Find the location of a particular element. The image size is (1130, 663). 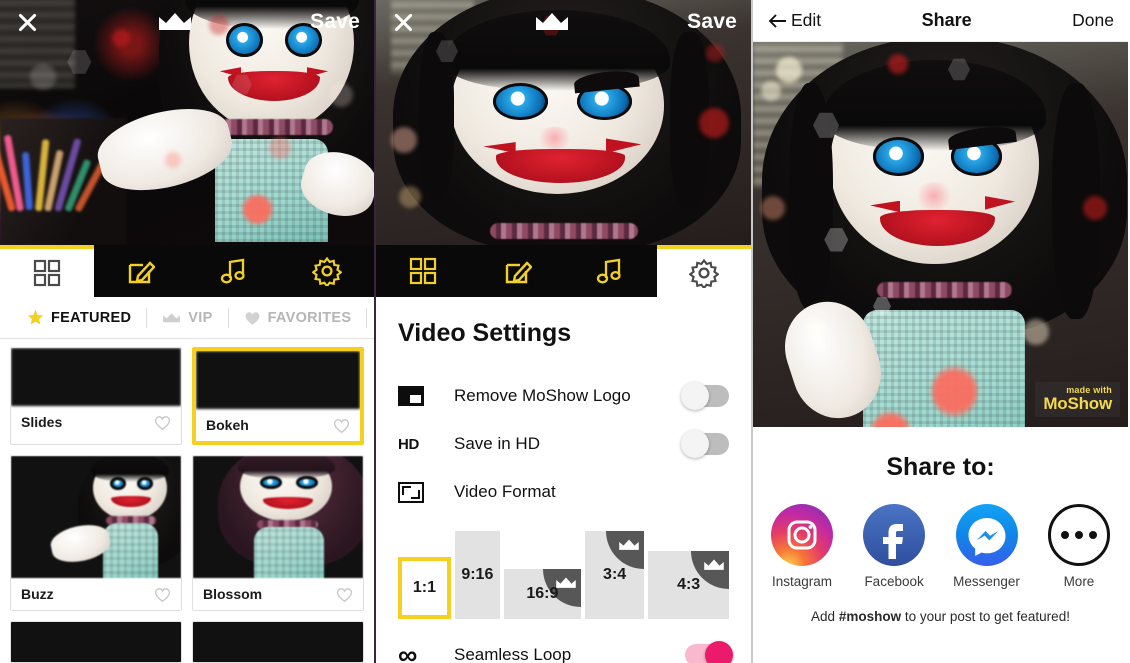

format-option-4-3: 4:3 is located at coordinates (689, 585).